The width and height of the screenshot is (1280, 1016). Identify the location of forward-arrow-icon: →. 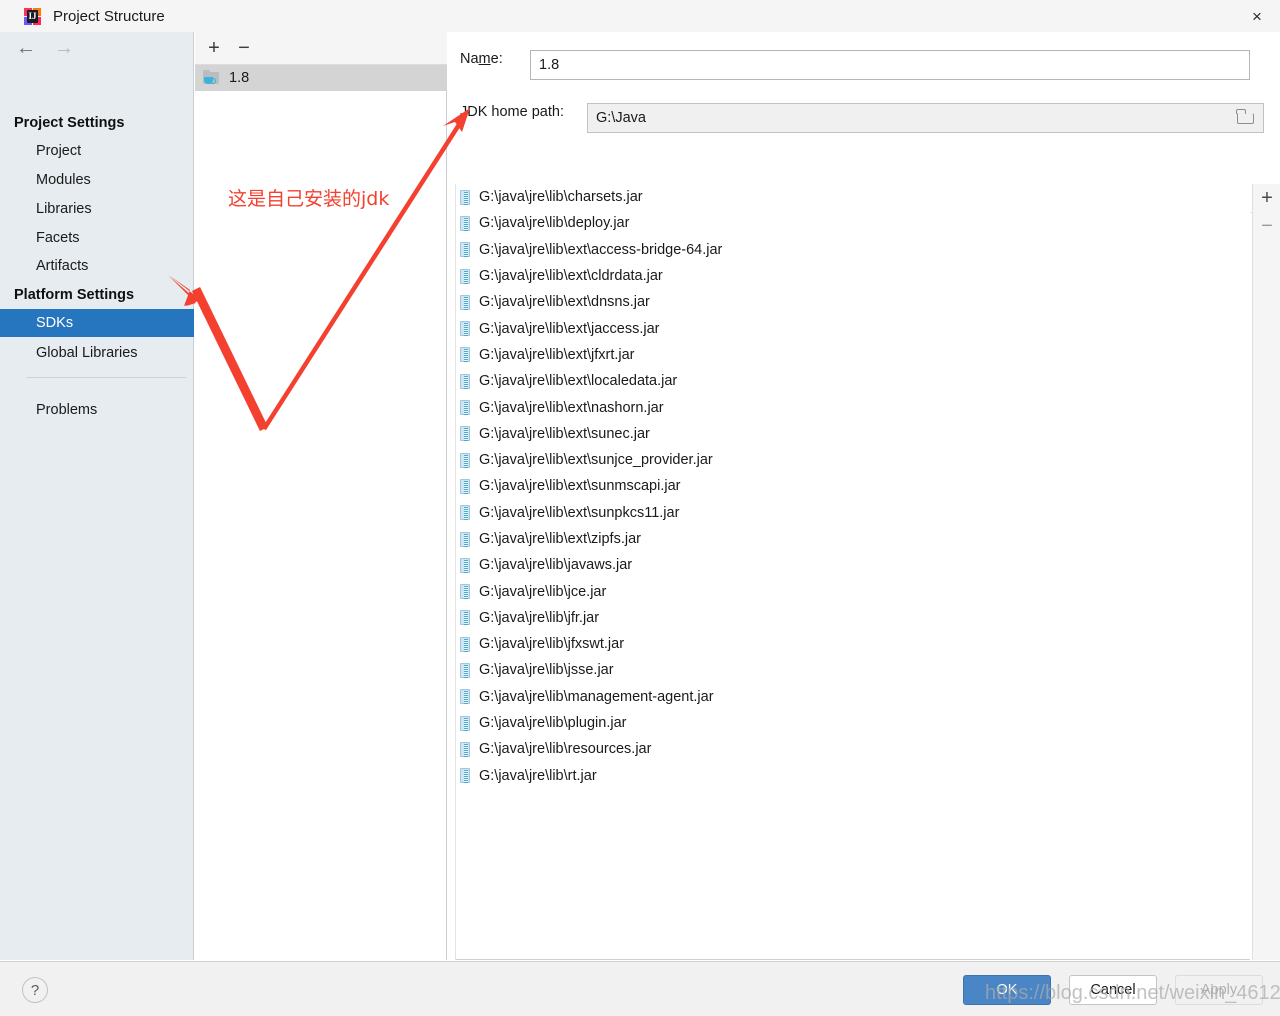
(64, 48).